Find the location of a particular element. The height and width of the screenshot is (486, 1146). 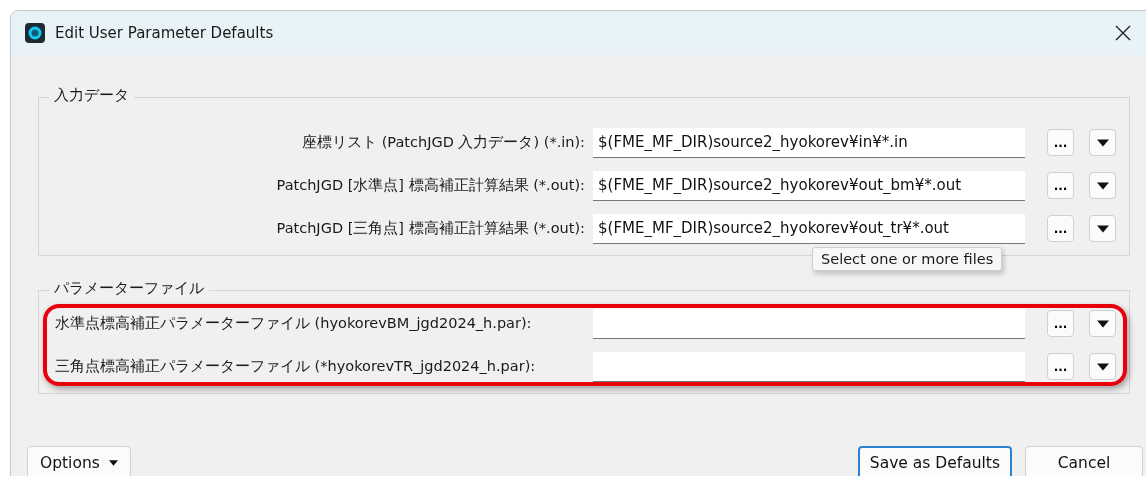

path-field: $(FME_MF_DIR)source2_hyokorev¥in¥*.in is located at coordinates (809, 142).